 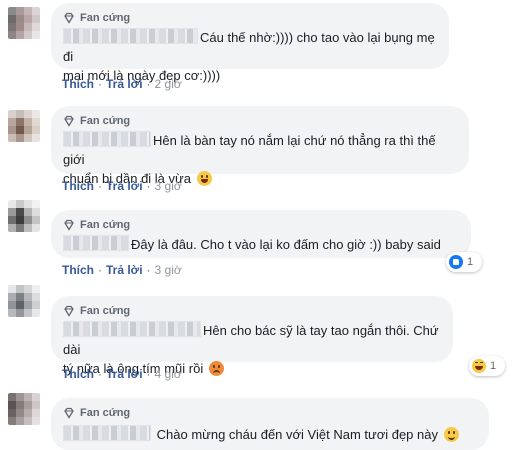 I want to click on smiling-emoji, so click(x=451, y=434).